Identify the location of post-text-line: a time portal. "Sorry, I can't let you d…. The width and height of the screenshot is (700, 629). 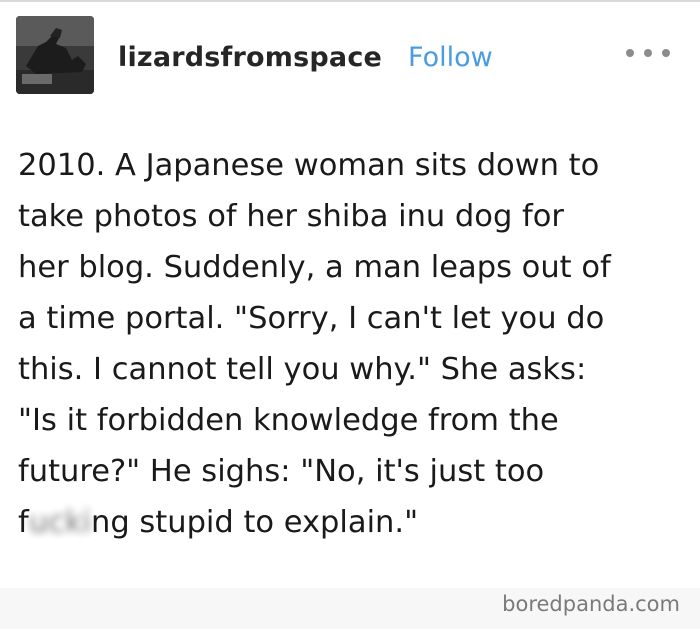
(311, 318).